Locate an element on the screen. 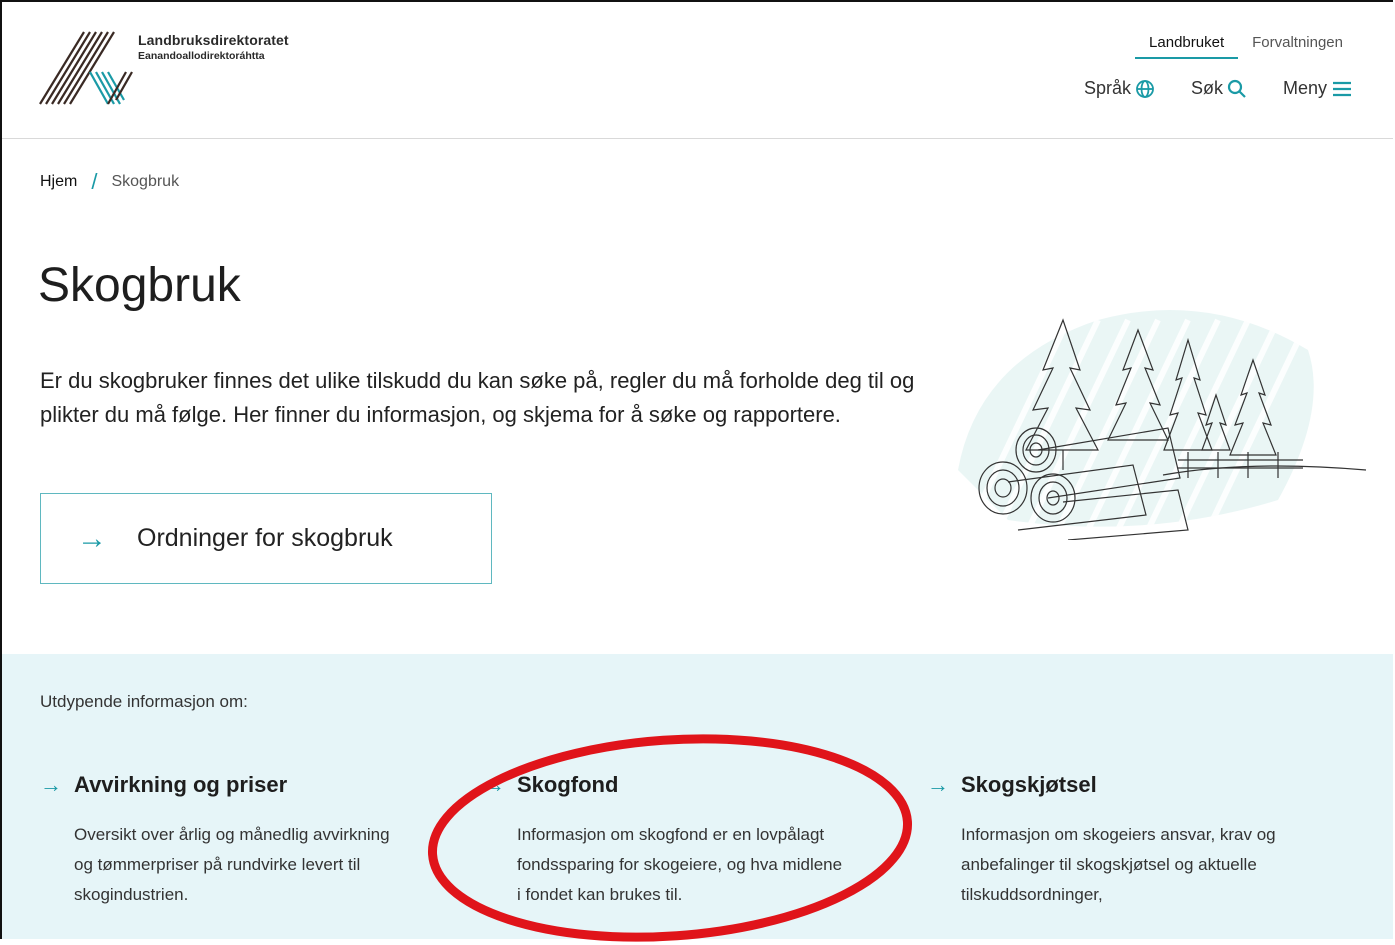 The height and width of the screenshot is (945, 1395). card-skogfond-link: → Skogfond is located at coordinates (663, 785).